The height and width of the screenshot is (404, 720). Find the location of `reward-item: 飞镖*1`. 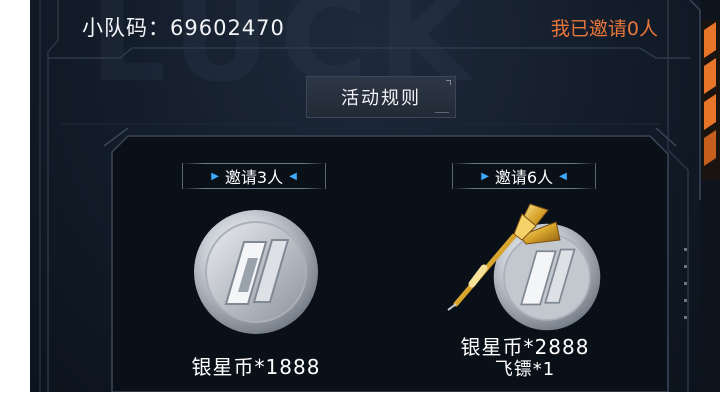

reward-item: 飞镖*1 is located at coordinates (525, 369).